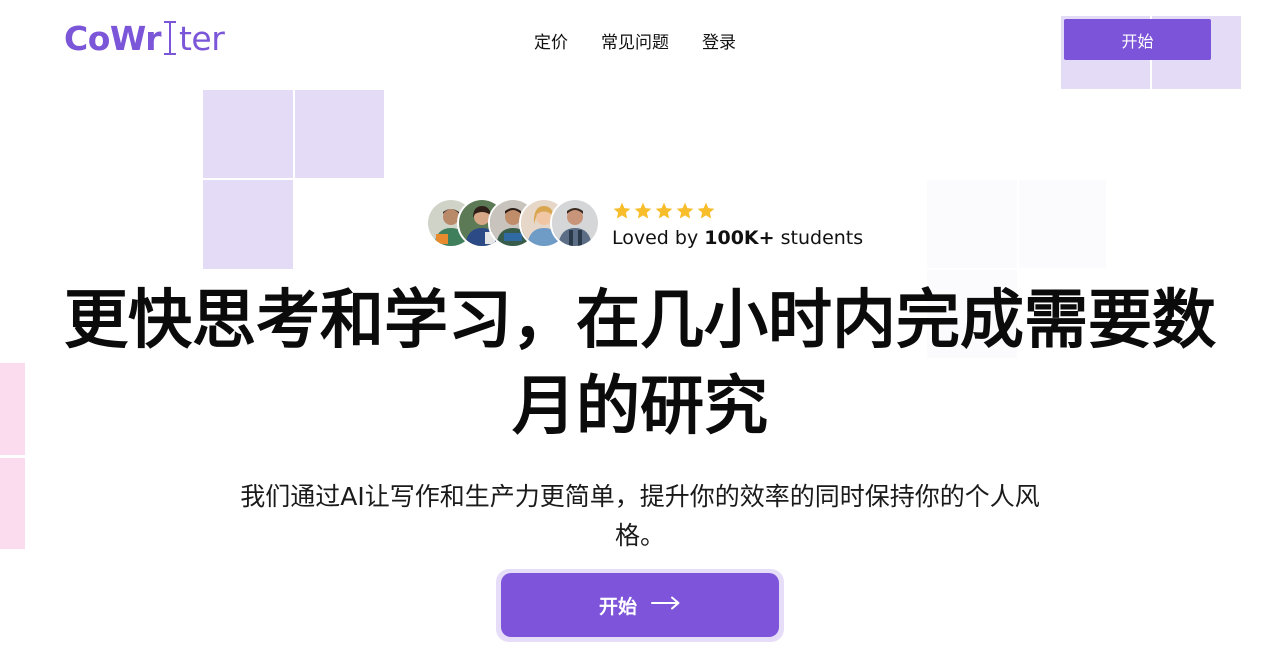 The width and height of the screenshot is (1280, 662). I want to click on text-cursor-icon, so click(170, 38).